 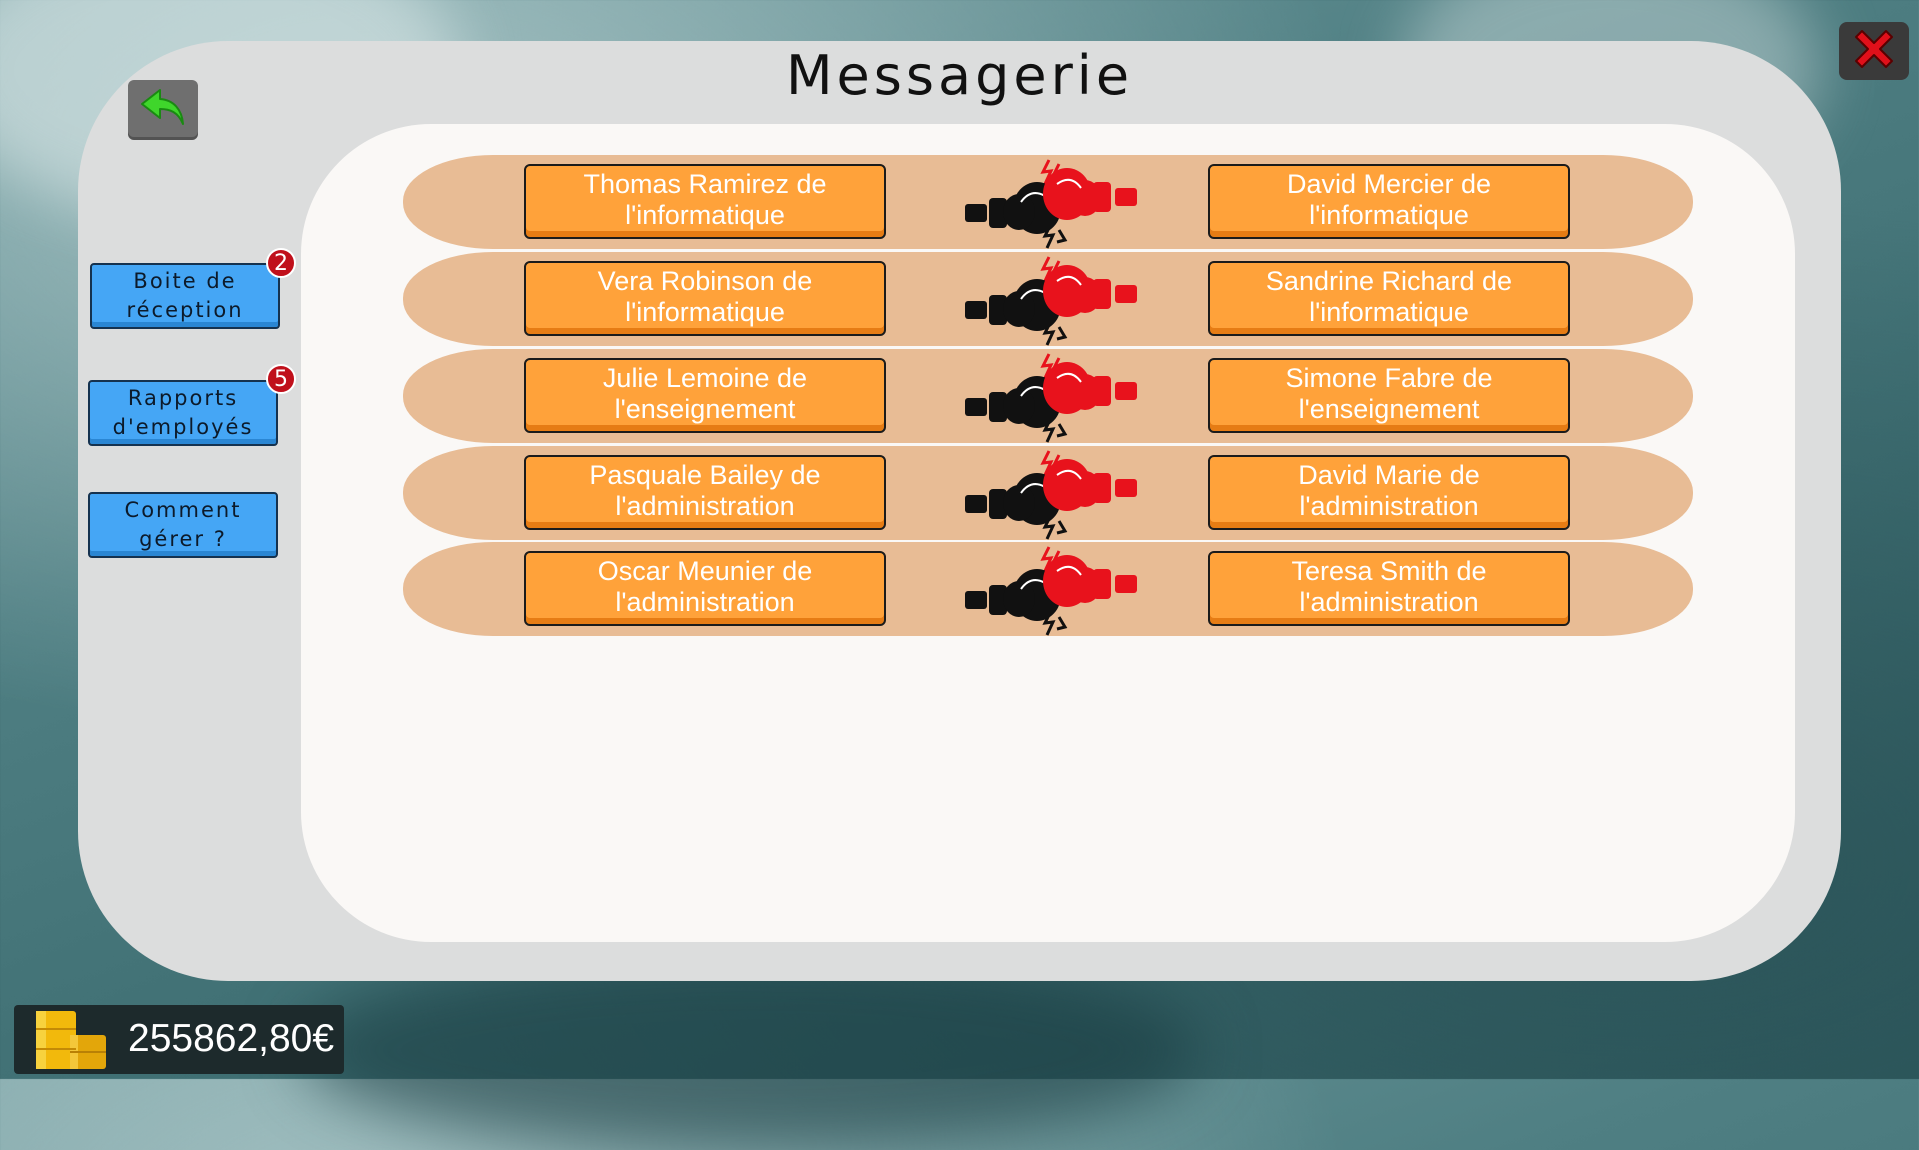 I want to click on close-button, so click(x=1874, y=51).